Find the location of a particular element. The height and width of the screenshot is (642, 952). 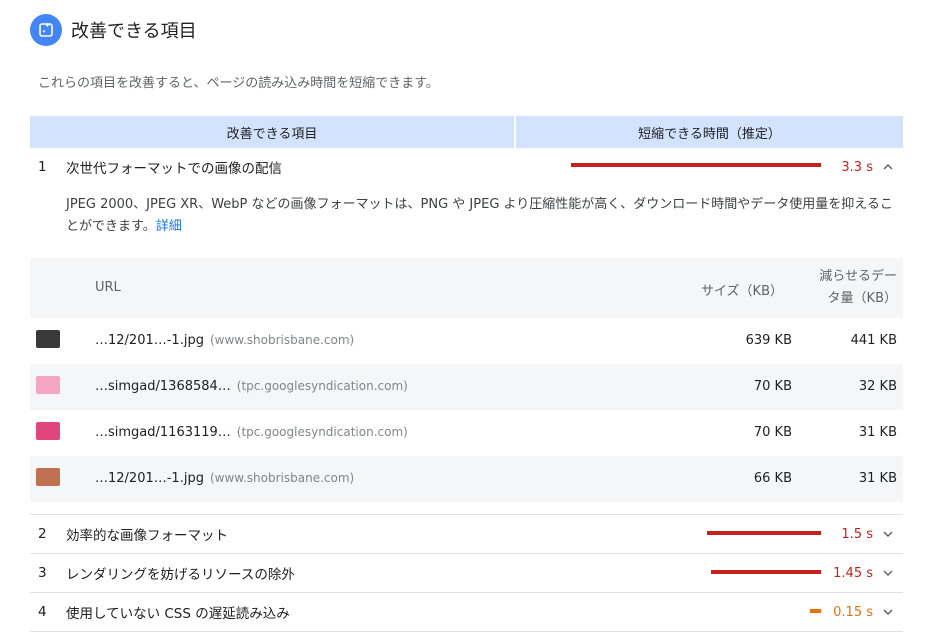

audit-title: 使用していない CSS の遅延読み込み is located at coordinates (178, 614).